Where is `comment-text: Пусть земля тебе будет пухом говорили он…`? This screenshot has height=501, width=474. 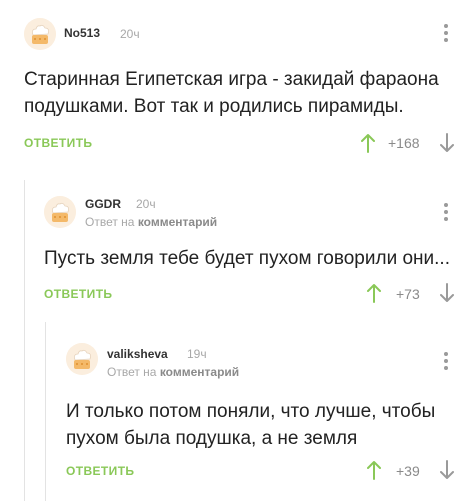 comment-text: Пусть земля тебе будет пухом говорили он… is located at coordinates (247, 258).